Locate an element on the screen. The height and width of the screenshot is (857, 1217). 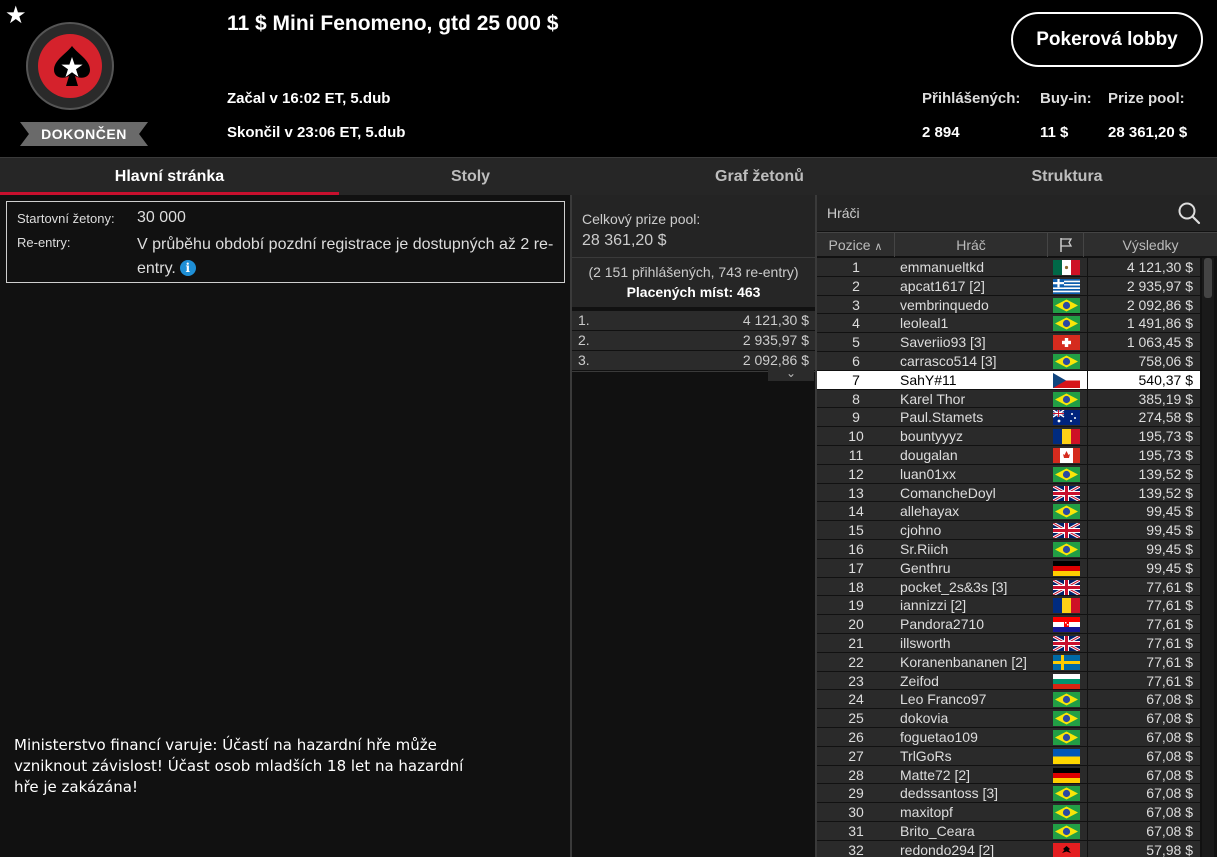
chevron-down-icon: ⌄ is located at coordinates (791, 374).